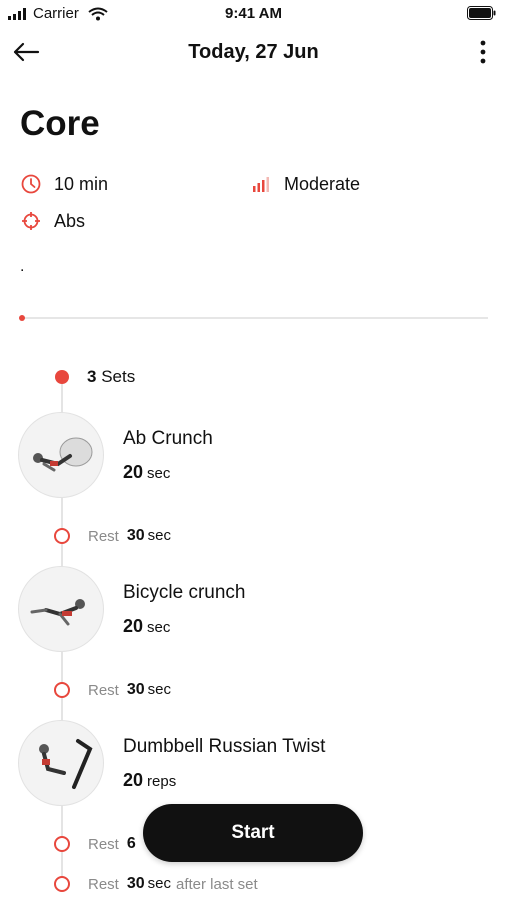 Image resolution: width=507 pixels, height=900 pixels. I want to click on sets-header: 3 Sets, so click(95, 377).